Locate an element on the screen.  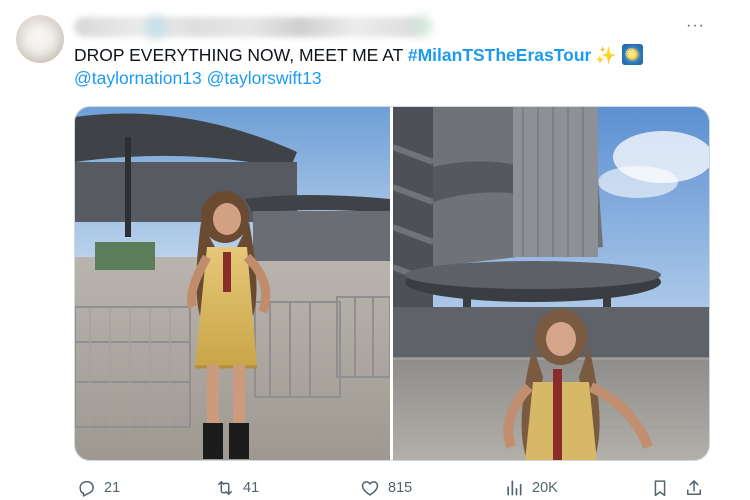
reply-icon is located at coordinates (86, 489).